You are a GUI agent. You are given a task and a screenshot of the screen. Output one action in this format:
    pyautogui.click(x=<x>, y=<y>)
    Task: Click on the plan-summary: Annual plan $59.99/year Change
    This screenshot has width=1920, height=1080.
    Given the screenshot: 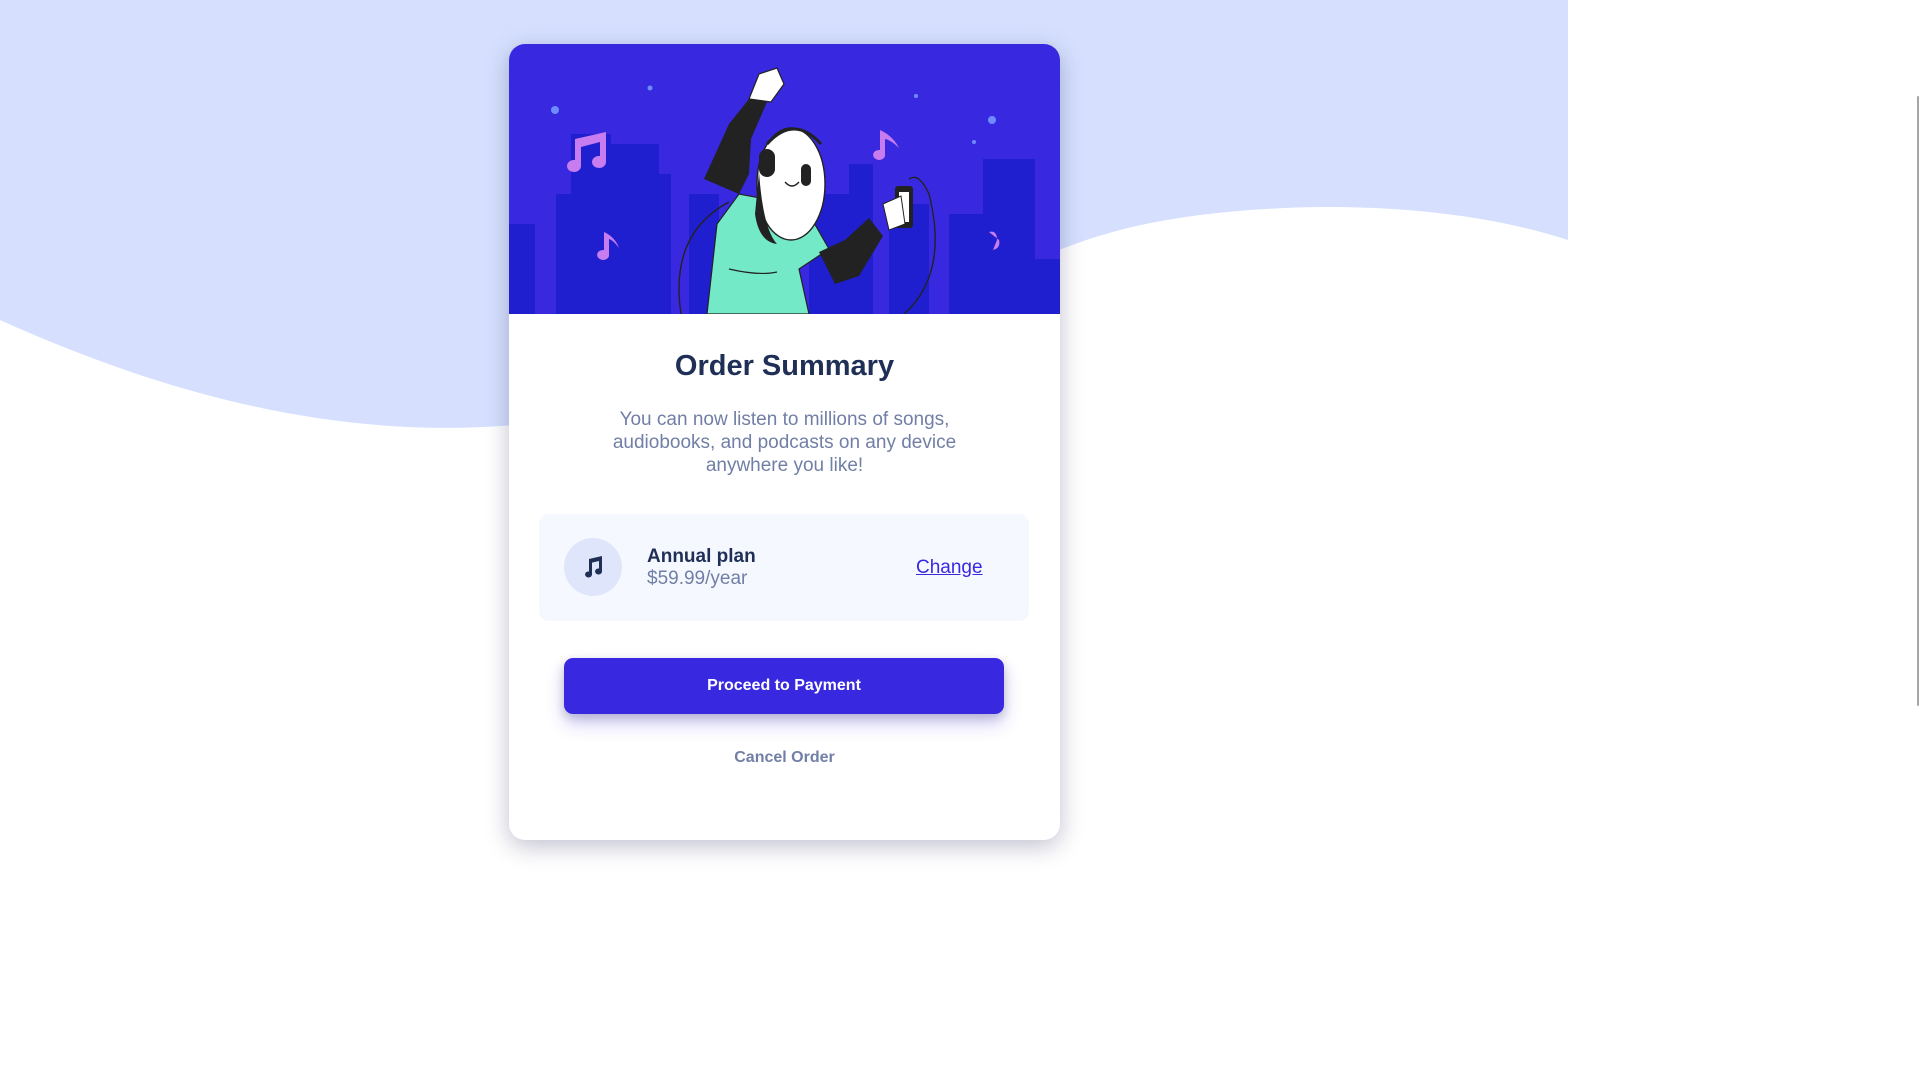 What is the action you would take?
    pyautogui.click(x=784, y=567)
    